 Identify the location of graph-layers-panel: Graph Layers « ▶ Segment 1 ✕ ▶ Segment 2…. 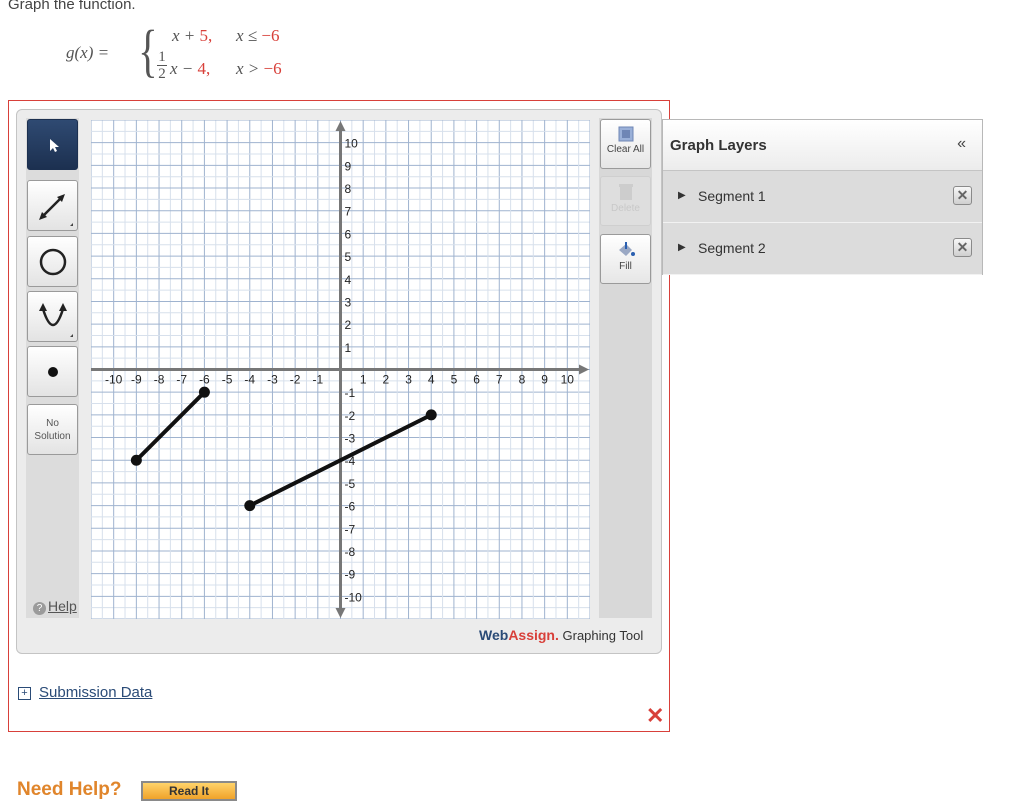
(822, 197).